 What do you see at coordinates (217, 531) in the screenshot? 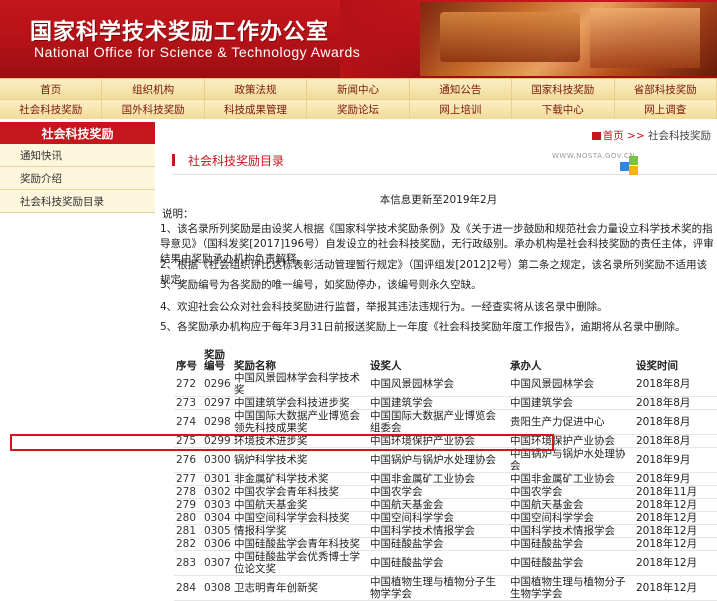
I see `cell-code: 0305` at bounding box center [217, 531].